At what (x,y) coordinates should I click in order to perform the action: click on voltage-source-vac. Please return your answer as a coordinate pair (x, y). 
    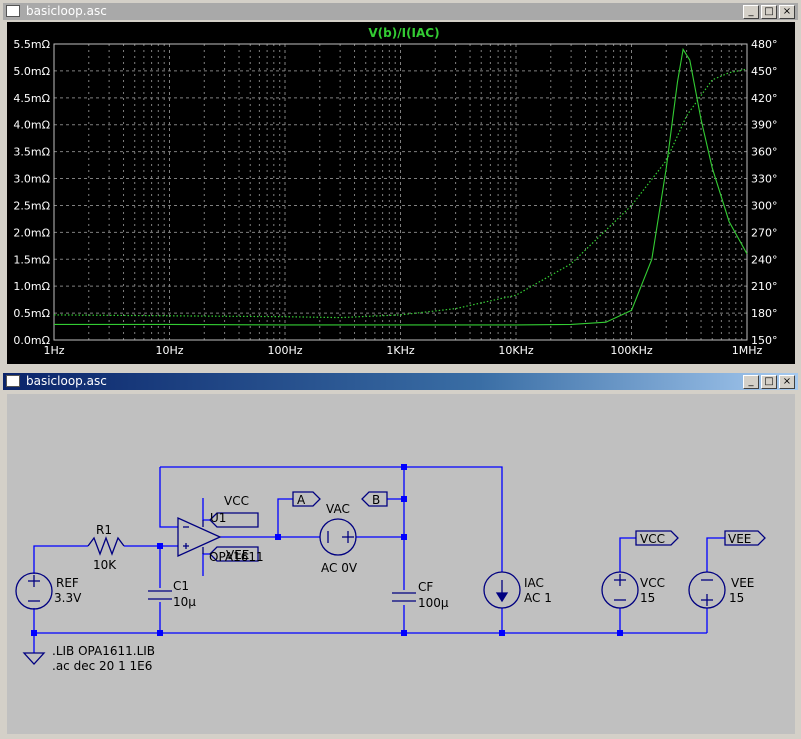
    Looking at the image, I should click on (338, 537).